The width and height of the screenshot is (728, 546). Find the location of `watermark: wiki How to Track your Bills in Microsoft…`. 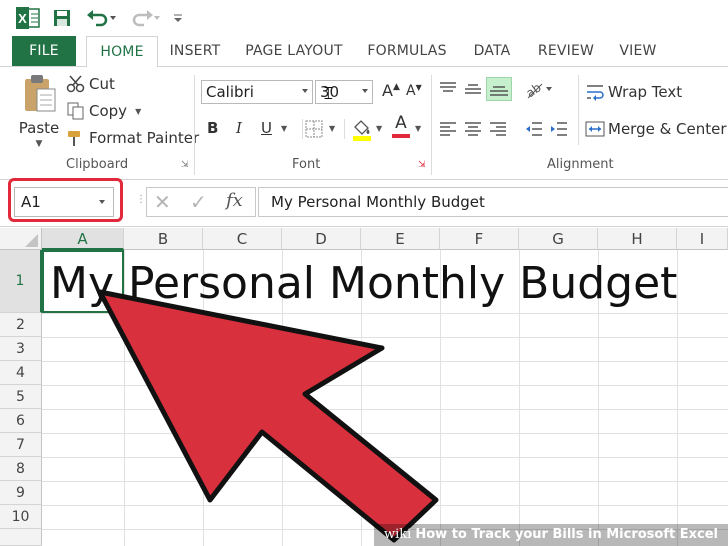

watermark: wiki How to Track your Bills in Microsoft… is located at coordinates (551, 535).